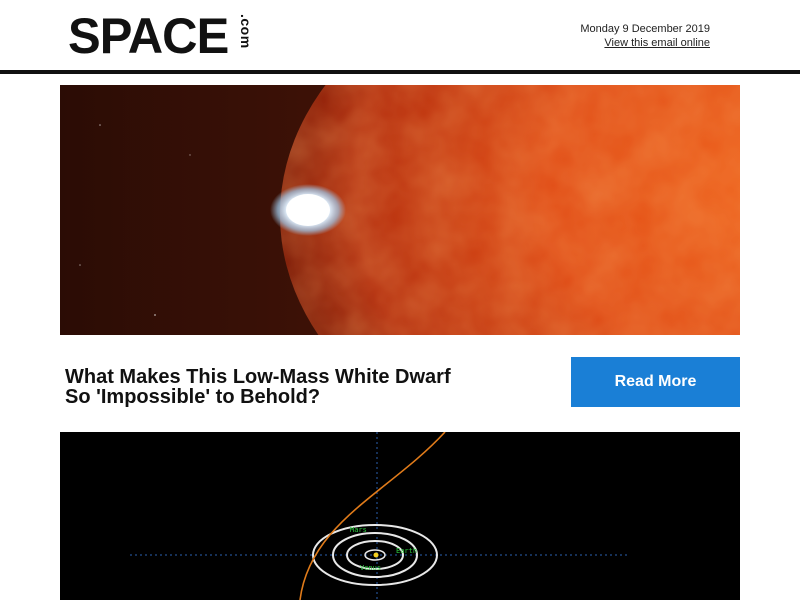  I want to click on label-earth: Earth, so click(406, 551).